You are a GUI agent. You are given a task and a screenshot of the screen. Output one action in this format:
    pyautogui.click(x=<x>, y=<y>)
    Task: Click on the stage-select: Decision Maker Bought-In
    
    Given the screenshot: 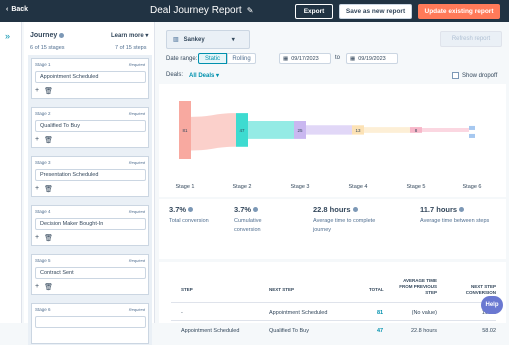 What is the action you would take?
    pyautogui.click(x=90, y=224)
    